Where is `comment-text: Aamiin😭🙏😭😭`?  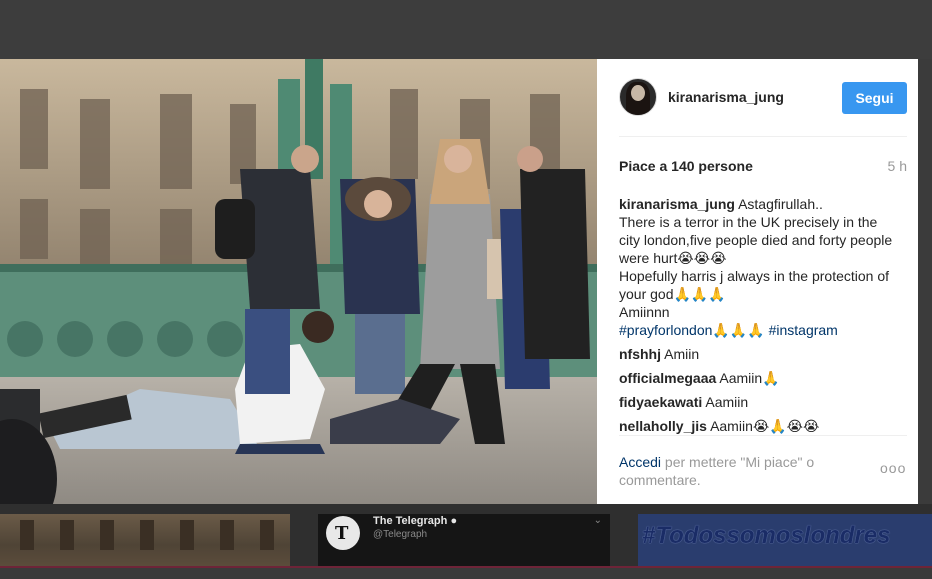
comment-text: Aamiin😭🙏😭😭 is located at coordinates (765, 426).